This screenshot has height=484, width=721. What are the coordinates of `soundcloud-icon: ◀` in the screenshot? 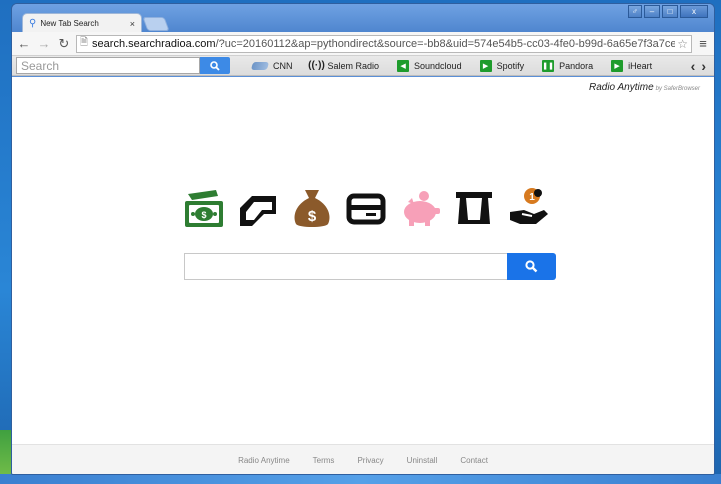 It's located at (403, 65).